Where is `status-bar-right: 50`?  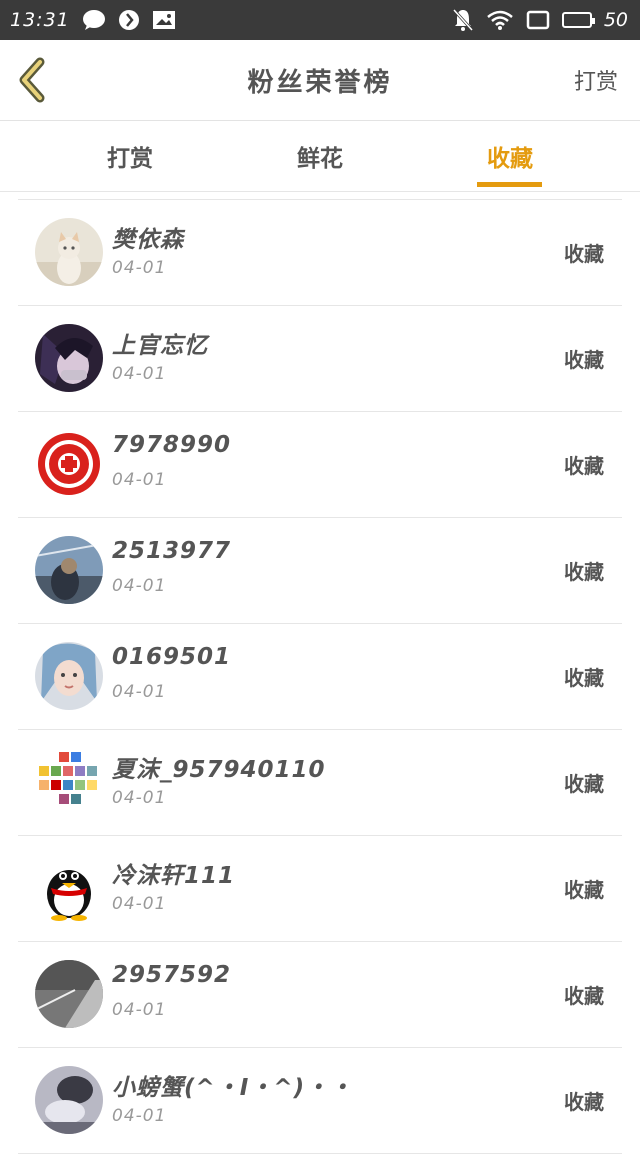
status-bar-right: 50 is located at coordinates (540, 20).